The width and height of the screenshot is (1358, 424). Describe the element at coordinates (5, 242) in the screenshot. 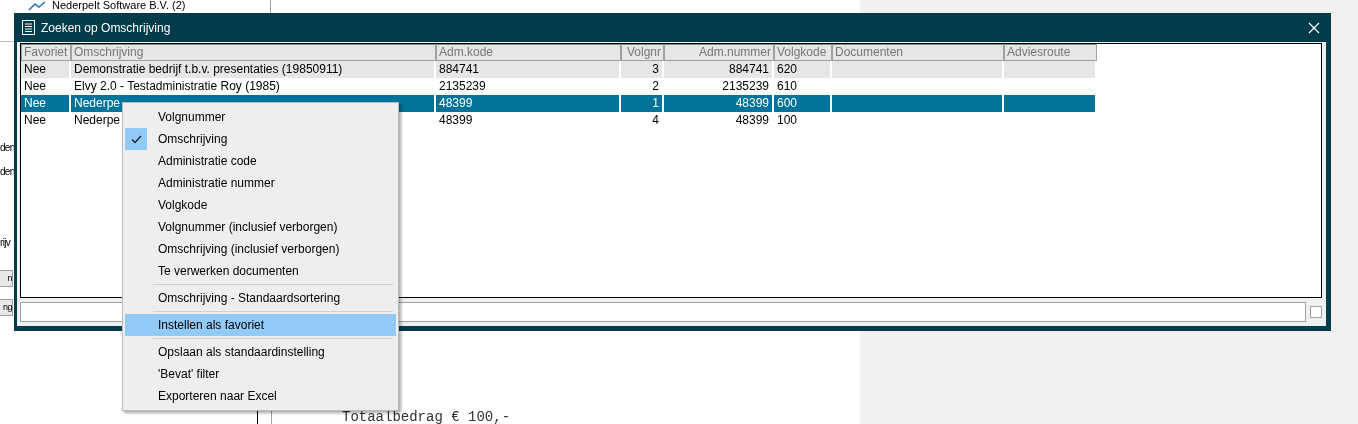

I see `form-label: rijv` at that location.